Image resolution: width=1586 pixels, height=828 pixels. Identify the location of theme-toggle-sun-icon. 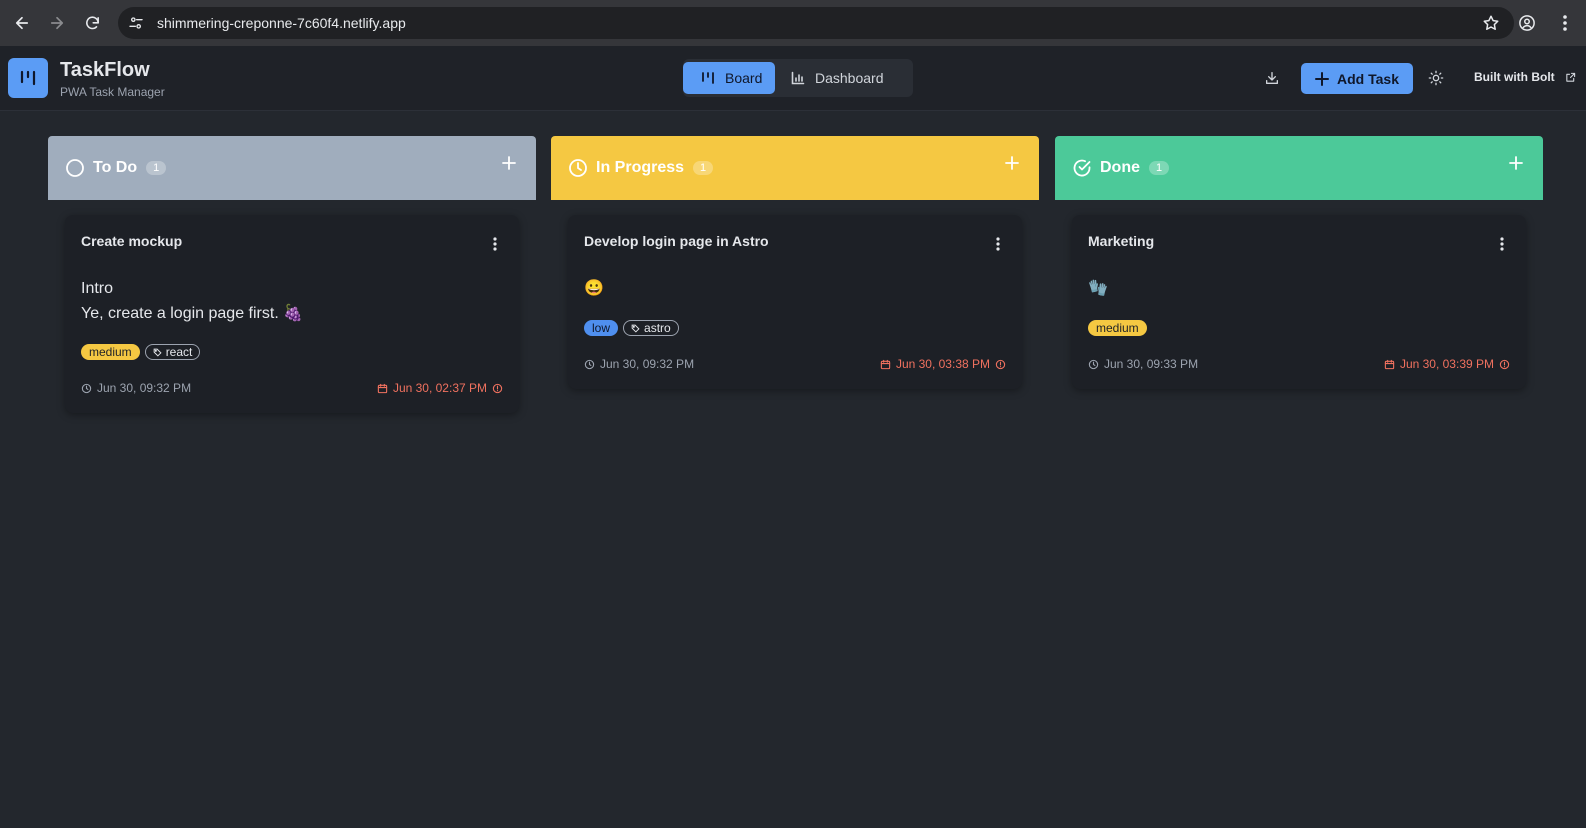
(1436, 78).